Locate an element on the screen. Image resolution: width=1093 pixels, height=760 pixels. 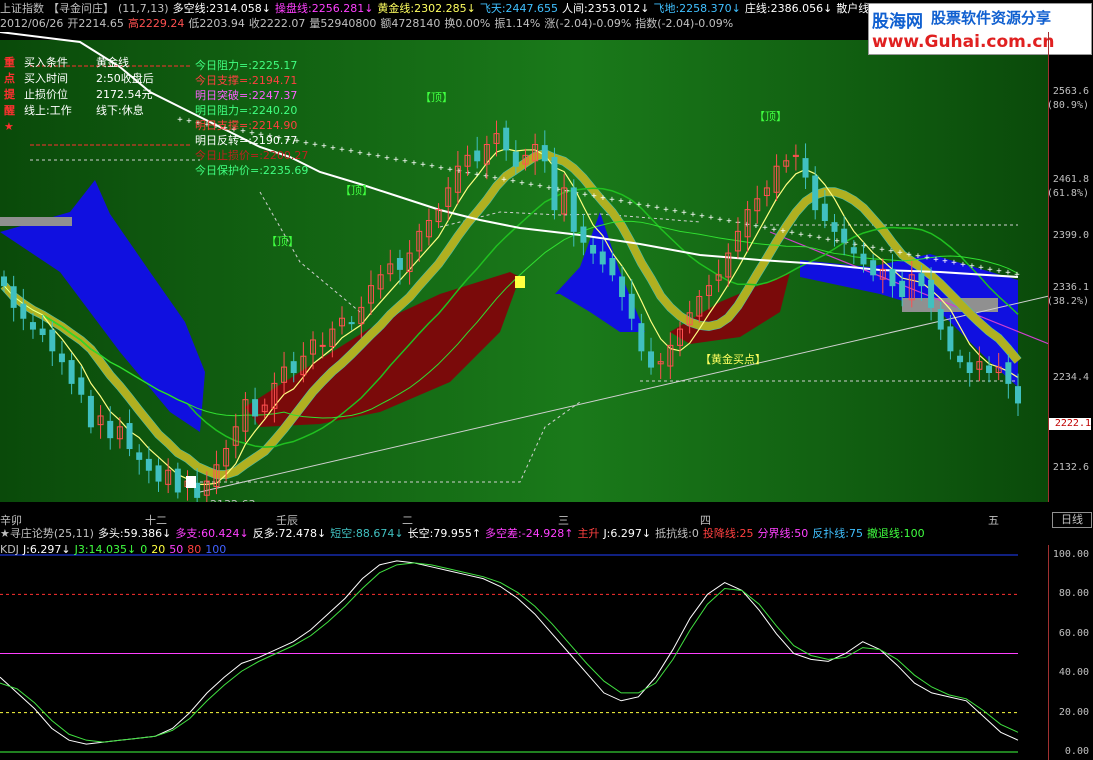
kdj-item-4: 20 is located at coordinates (158, 549).